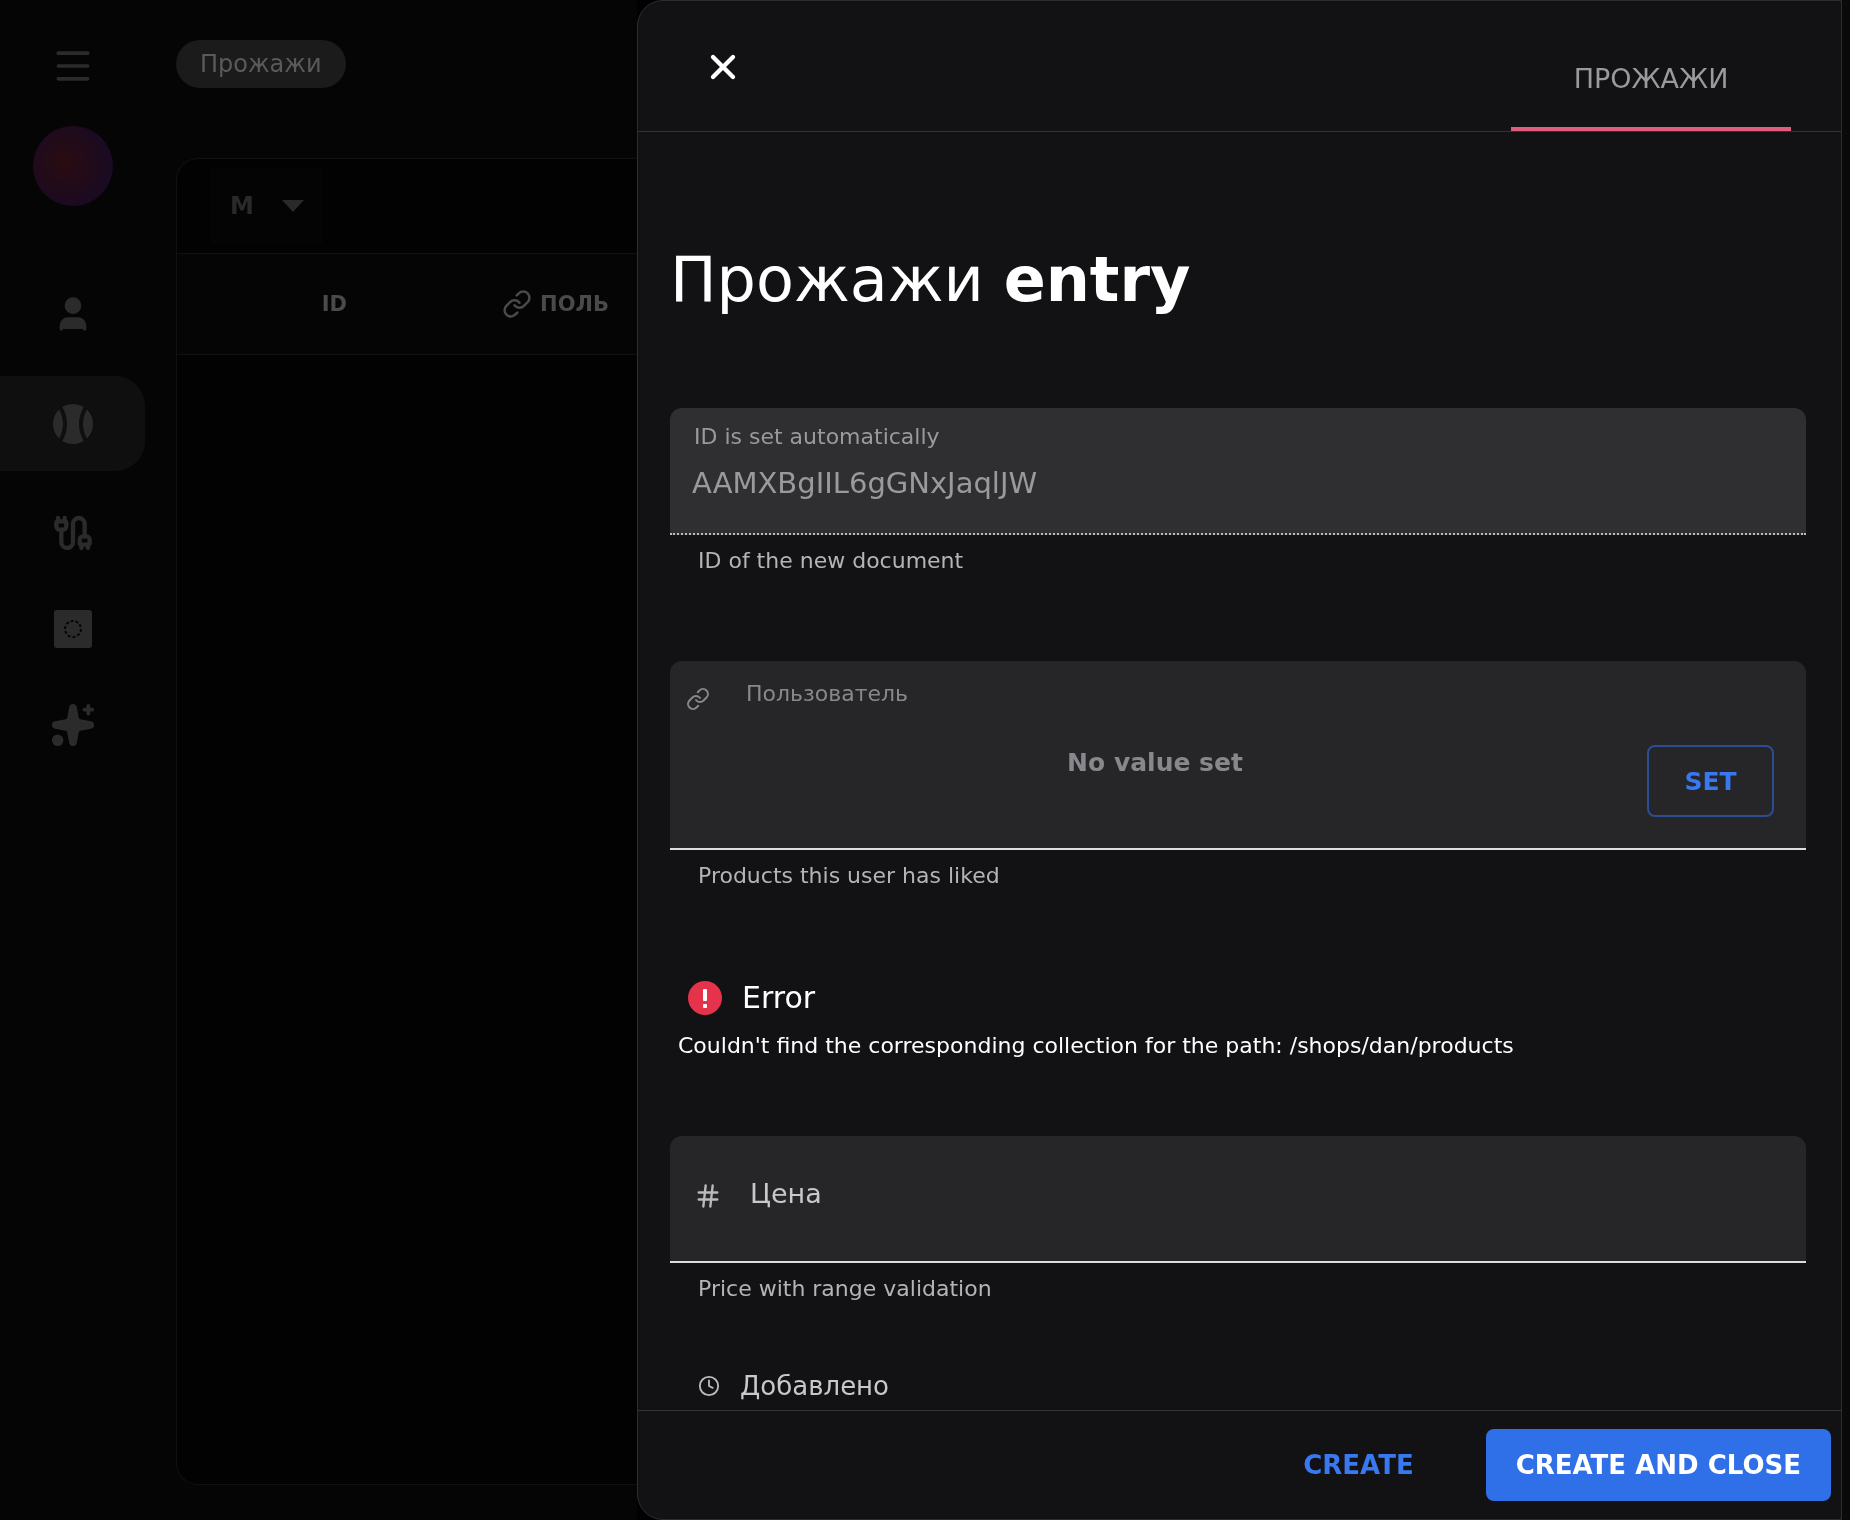  Describe the element at coordinates (1238, 1199) in the screenshot. I see `price-field: Цена` at that location.